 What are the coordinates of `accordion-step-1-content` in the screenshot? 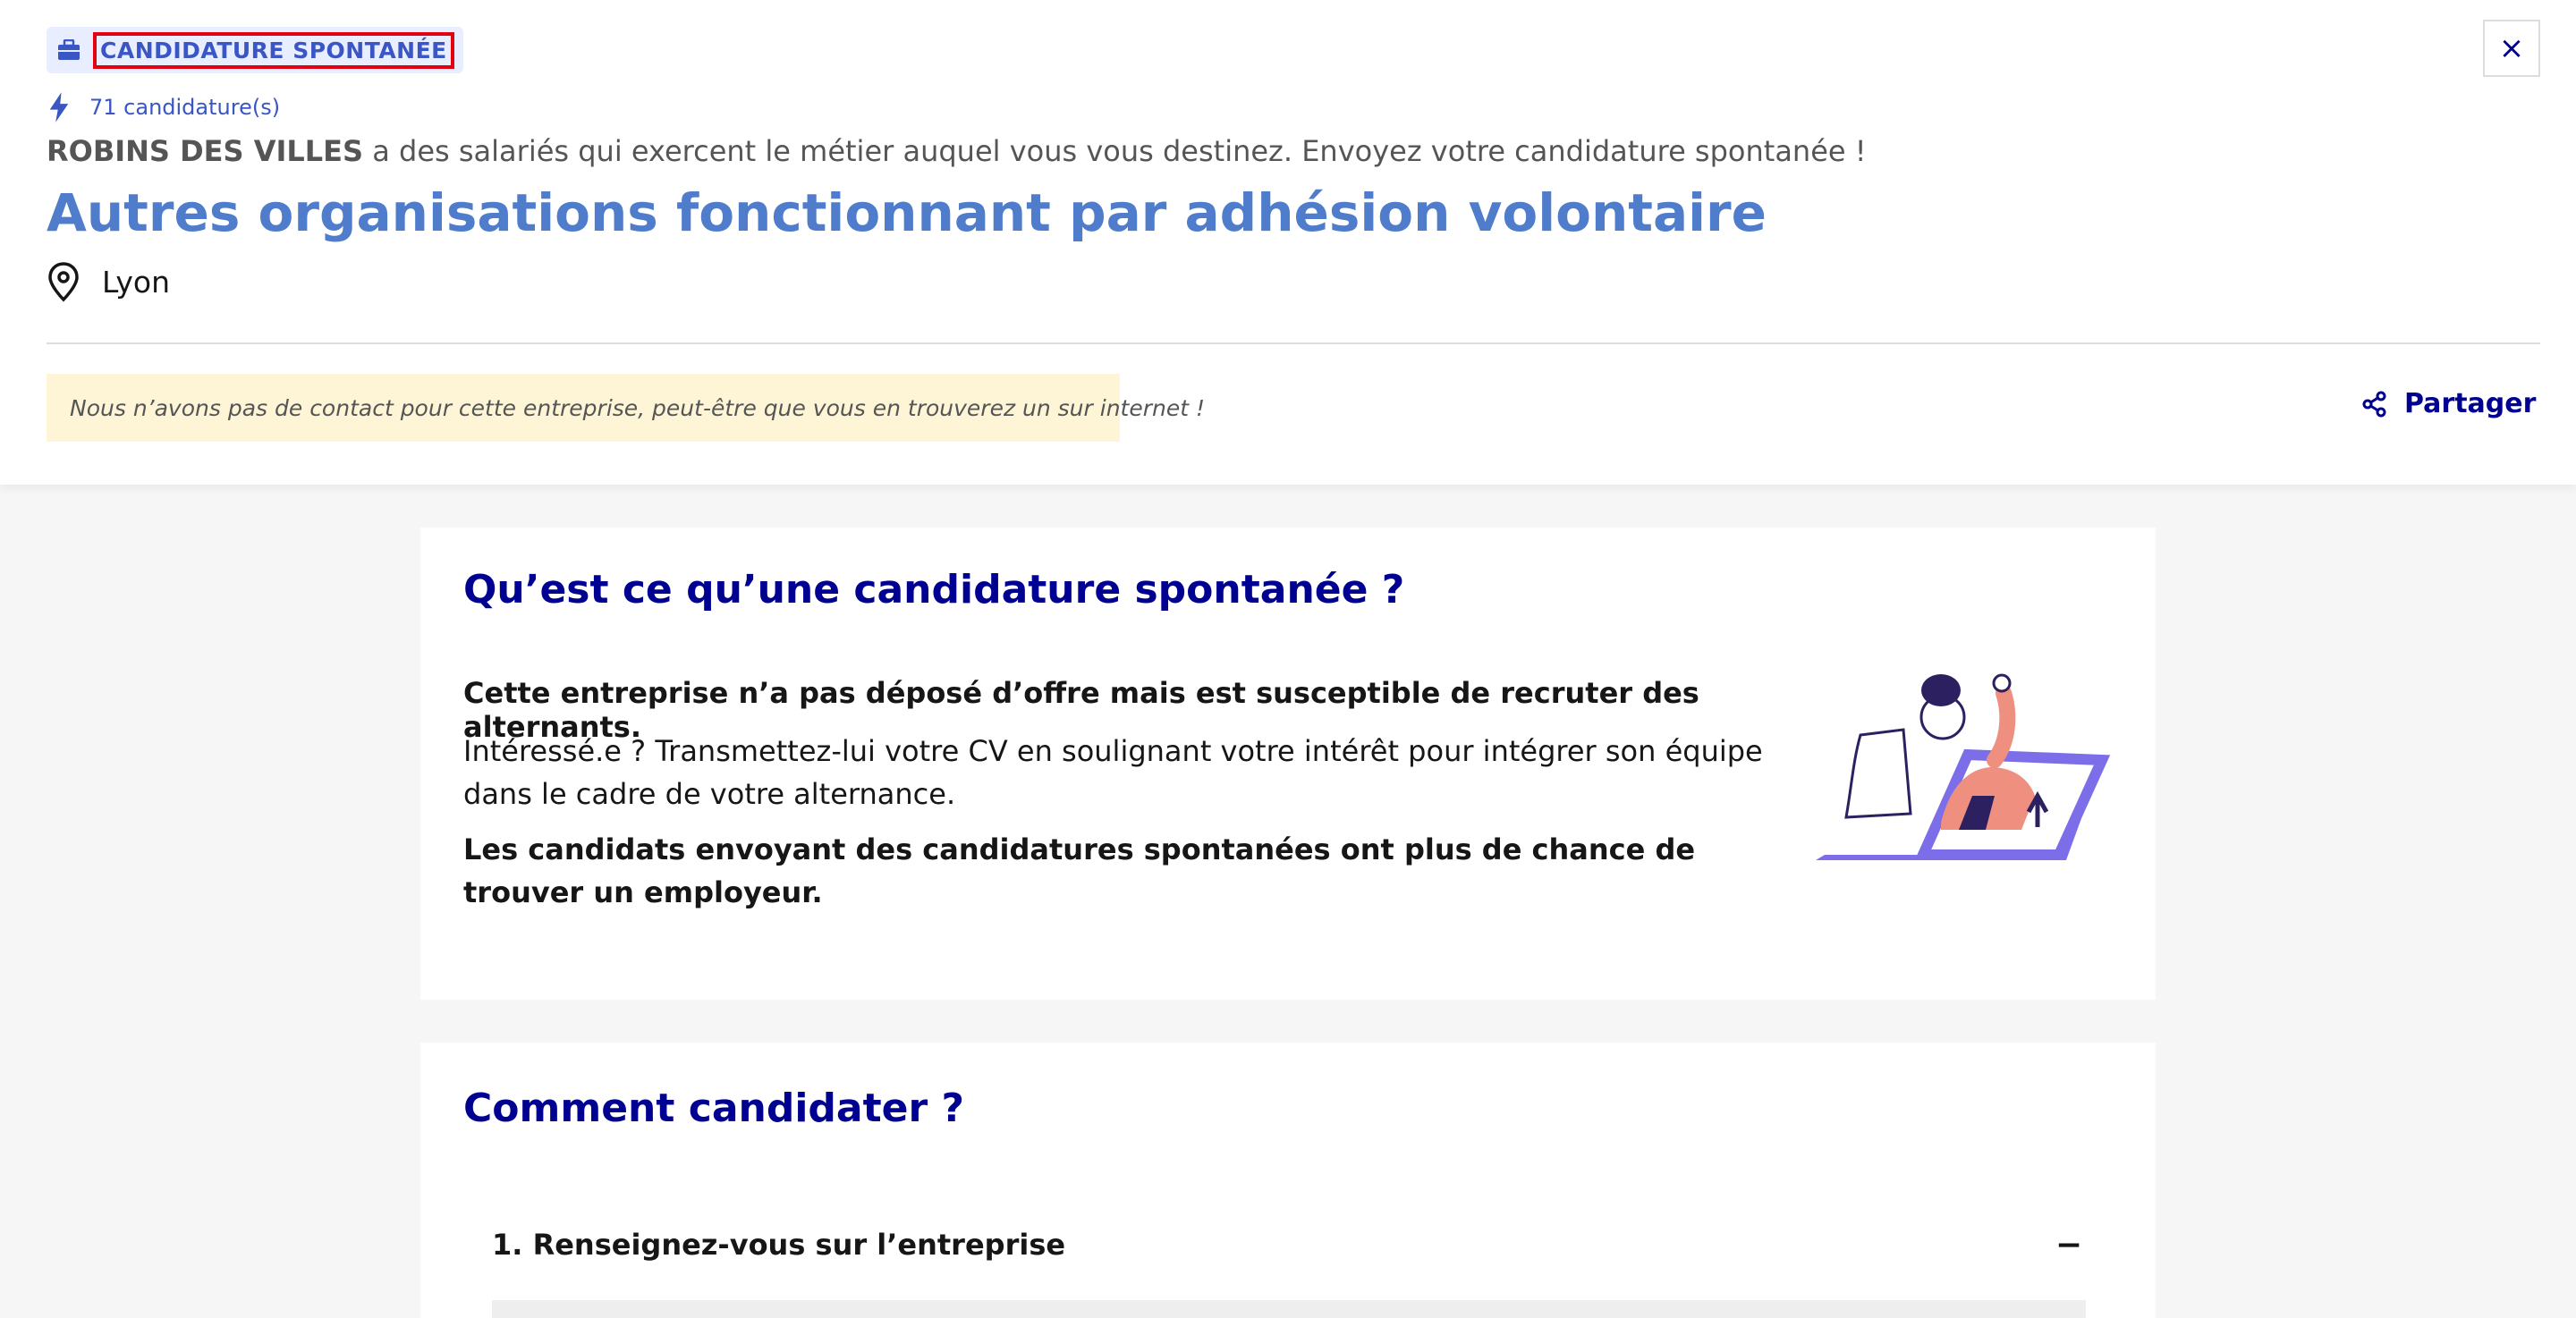 It's located at (1289, 1309).